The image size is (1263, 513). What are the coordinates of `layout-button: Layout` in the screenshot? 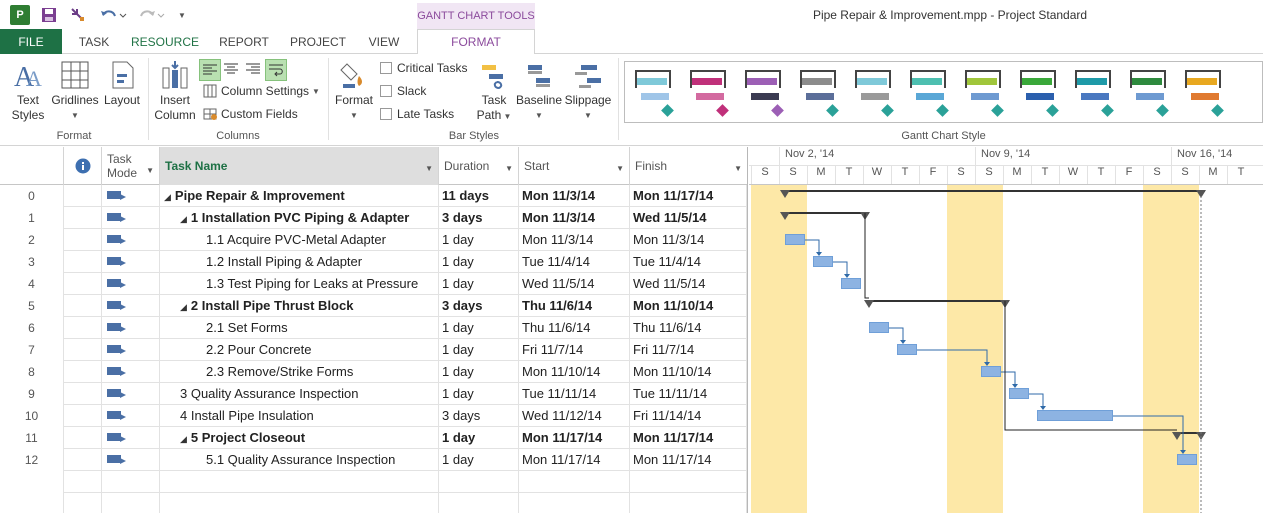 It's located at (122, 84).